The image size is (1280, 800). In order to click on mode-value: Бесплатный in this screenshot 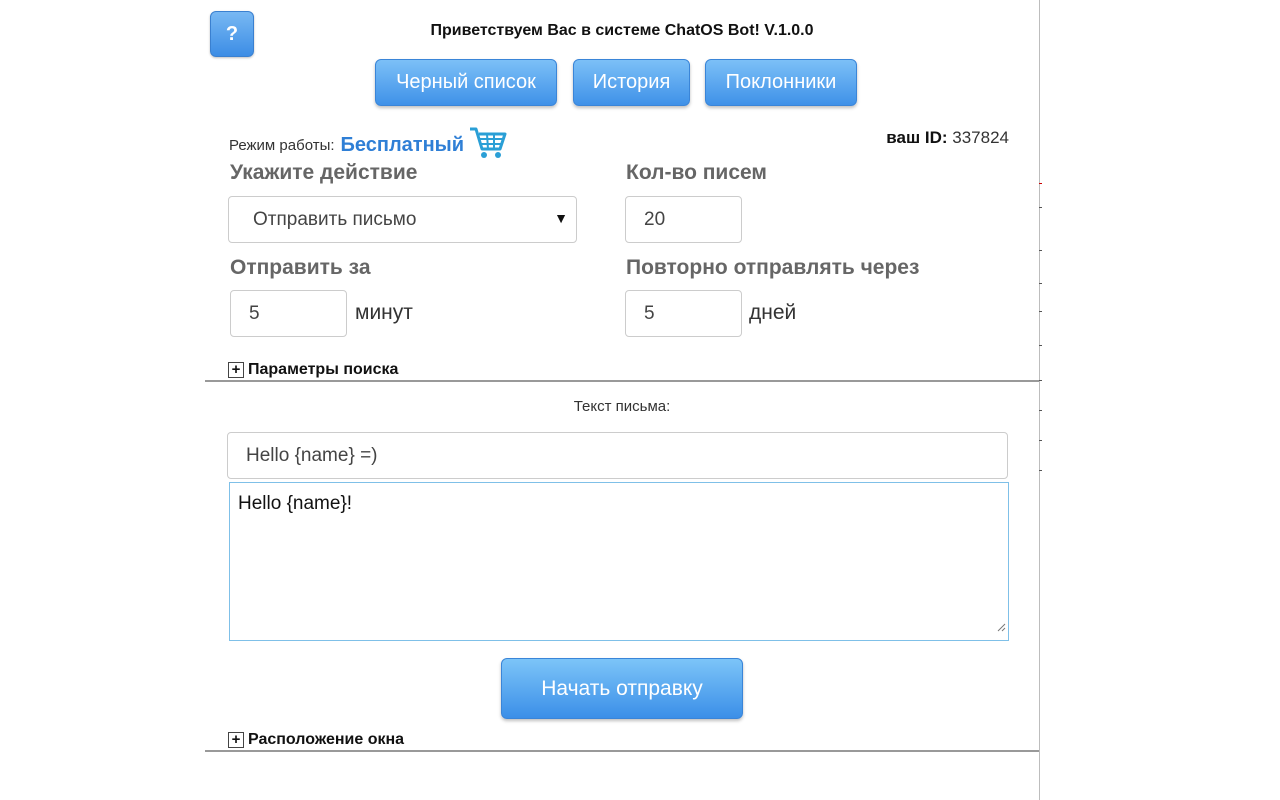, I will do `click(403, 145)`.